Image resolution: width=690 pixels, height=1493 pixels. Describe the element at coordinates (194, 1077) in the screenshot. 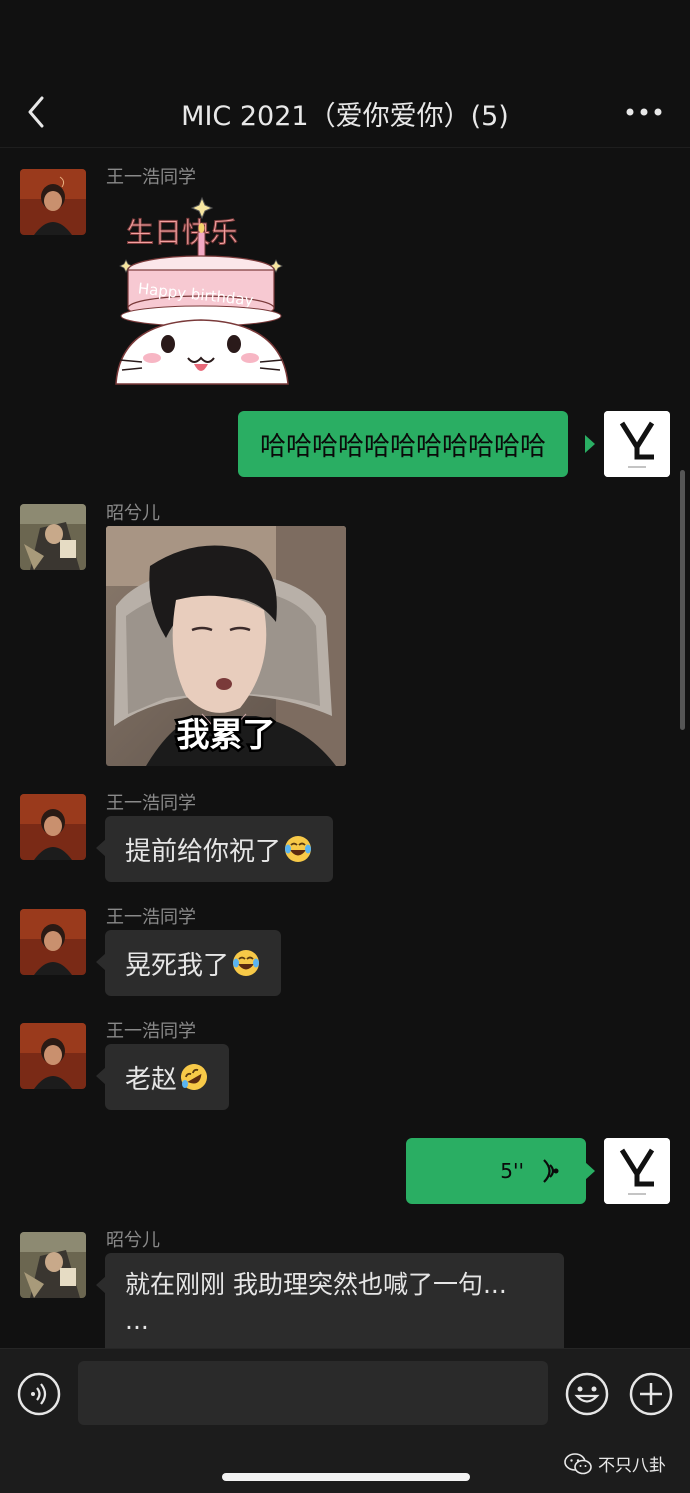

I see `rolling-laugh-emoji` at that location.